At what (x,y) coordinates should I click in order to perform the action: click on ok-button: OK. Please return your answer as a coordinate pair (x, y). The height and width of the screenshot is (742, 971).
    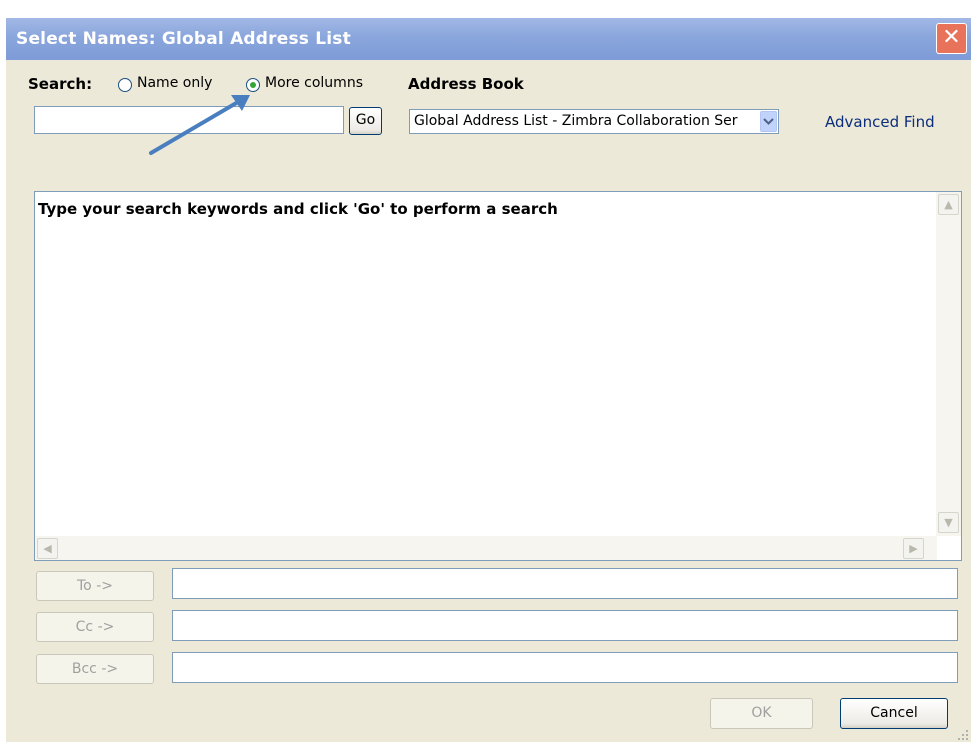
    Looking at the image, I should click on (761, 713).